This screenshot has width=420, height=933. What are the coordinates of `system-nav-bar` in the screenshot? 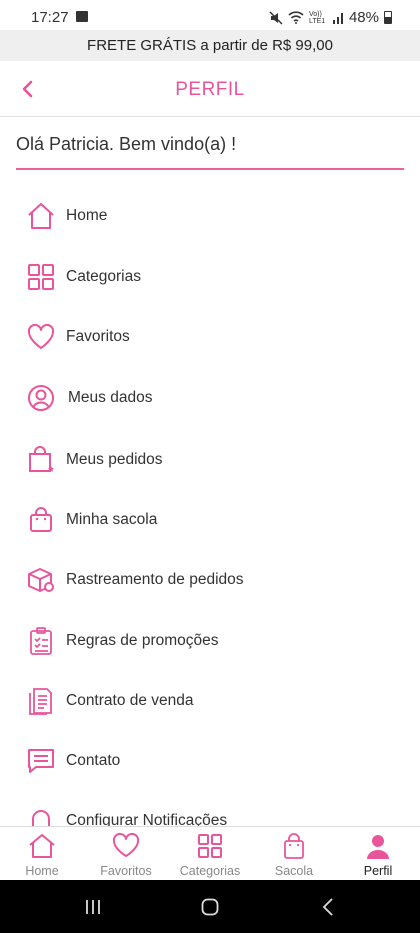 It's located at (210, 906).